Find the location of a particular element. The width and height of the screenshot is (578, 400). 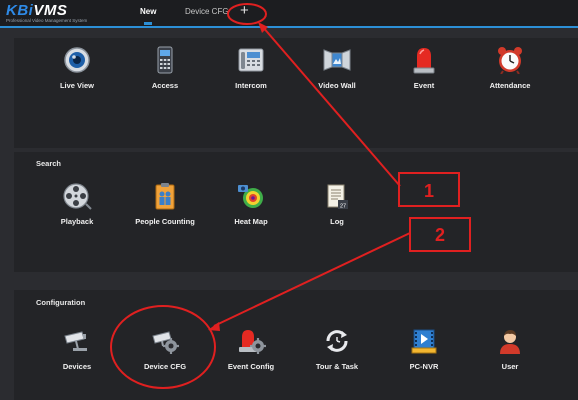

playback-label: Playback is located at coordinates (77, 221).